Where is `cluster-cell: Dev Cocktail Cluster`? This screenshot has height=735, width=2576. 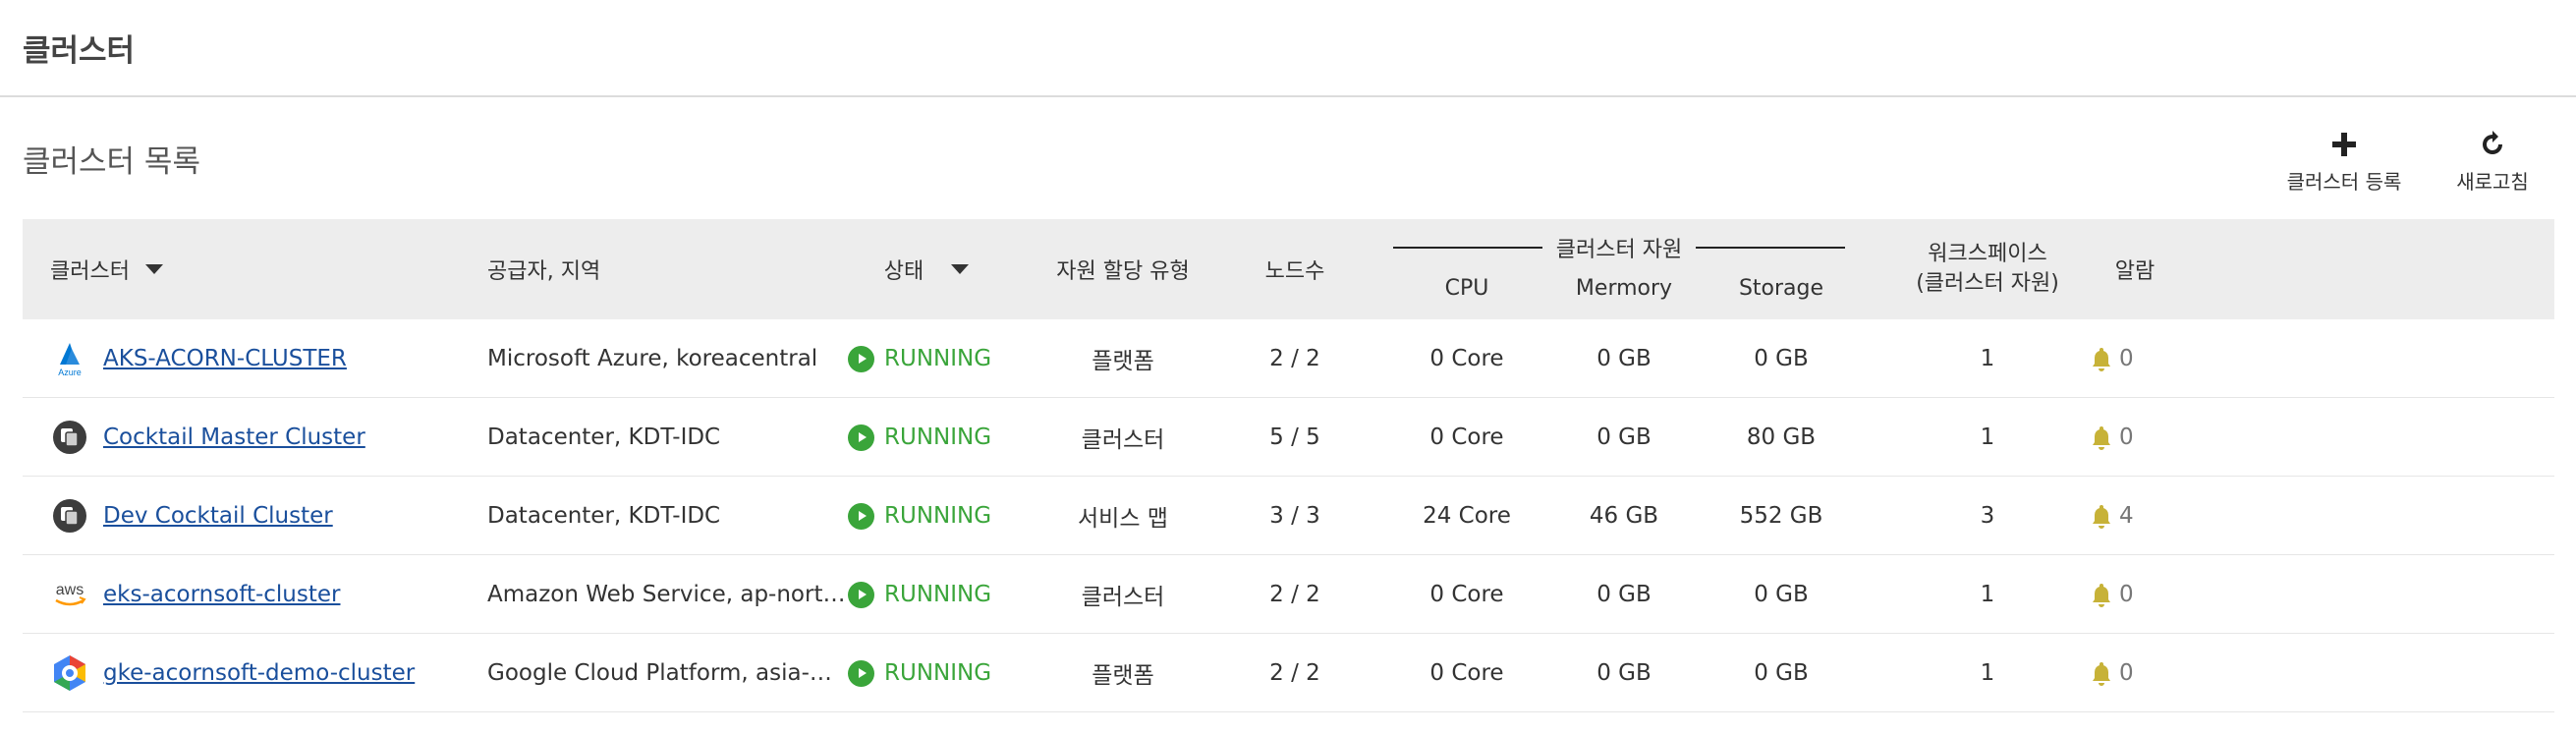
cluster-cell: Dev Cocktail Cluster is located at coordinates (266, 516).